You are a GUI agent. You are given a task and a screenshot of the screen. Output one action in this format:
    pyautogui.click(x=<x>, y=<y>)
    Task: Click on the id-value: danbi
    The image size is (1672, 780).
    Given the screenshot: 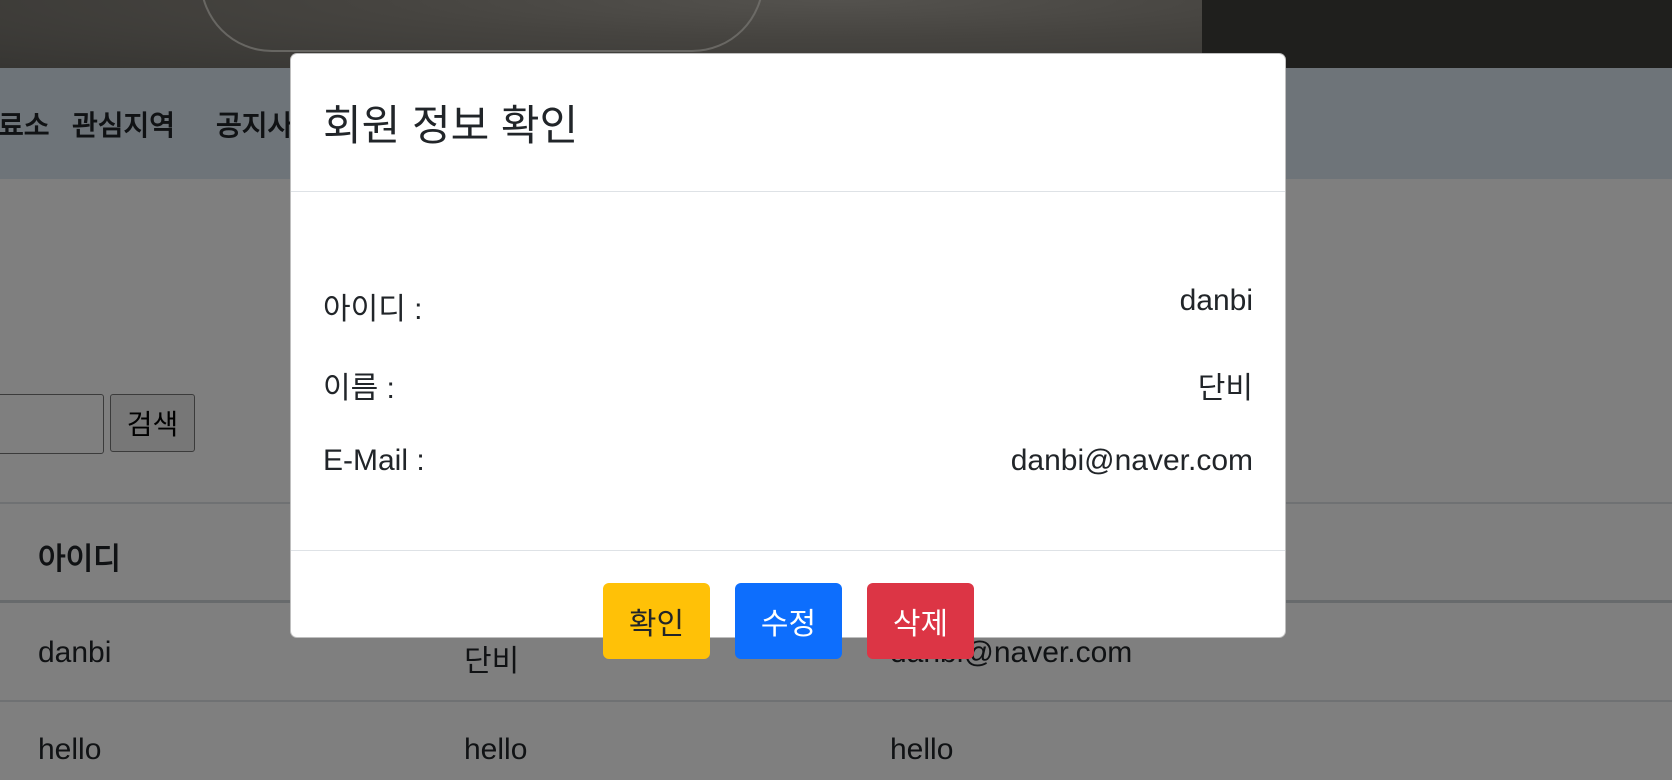 What is the action you would take?
    pyautogui.click(x=1216, y=300)
    